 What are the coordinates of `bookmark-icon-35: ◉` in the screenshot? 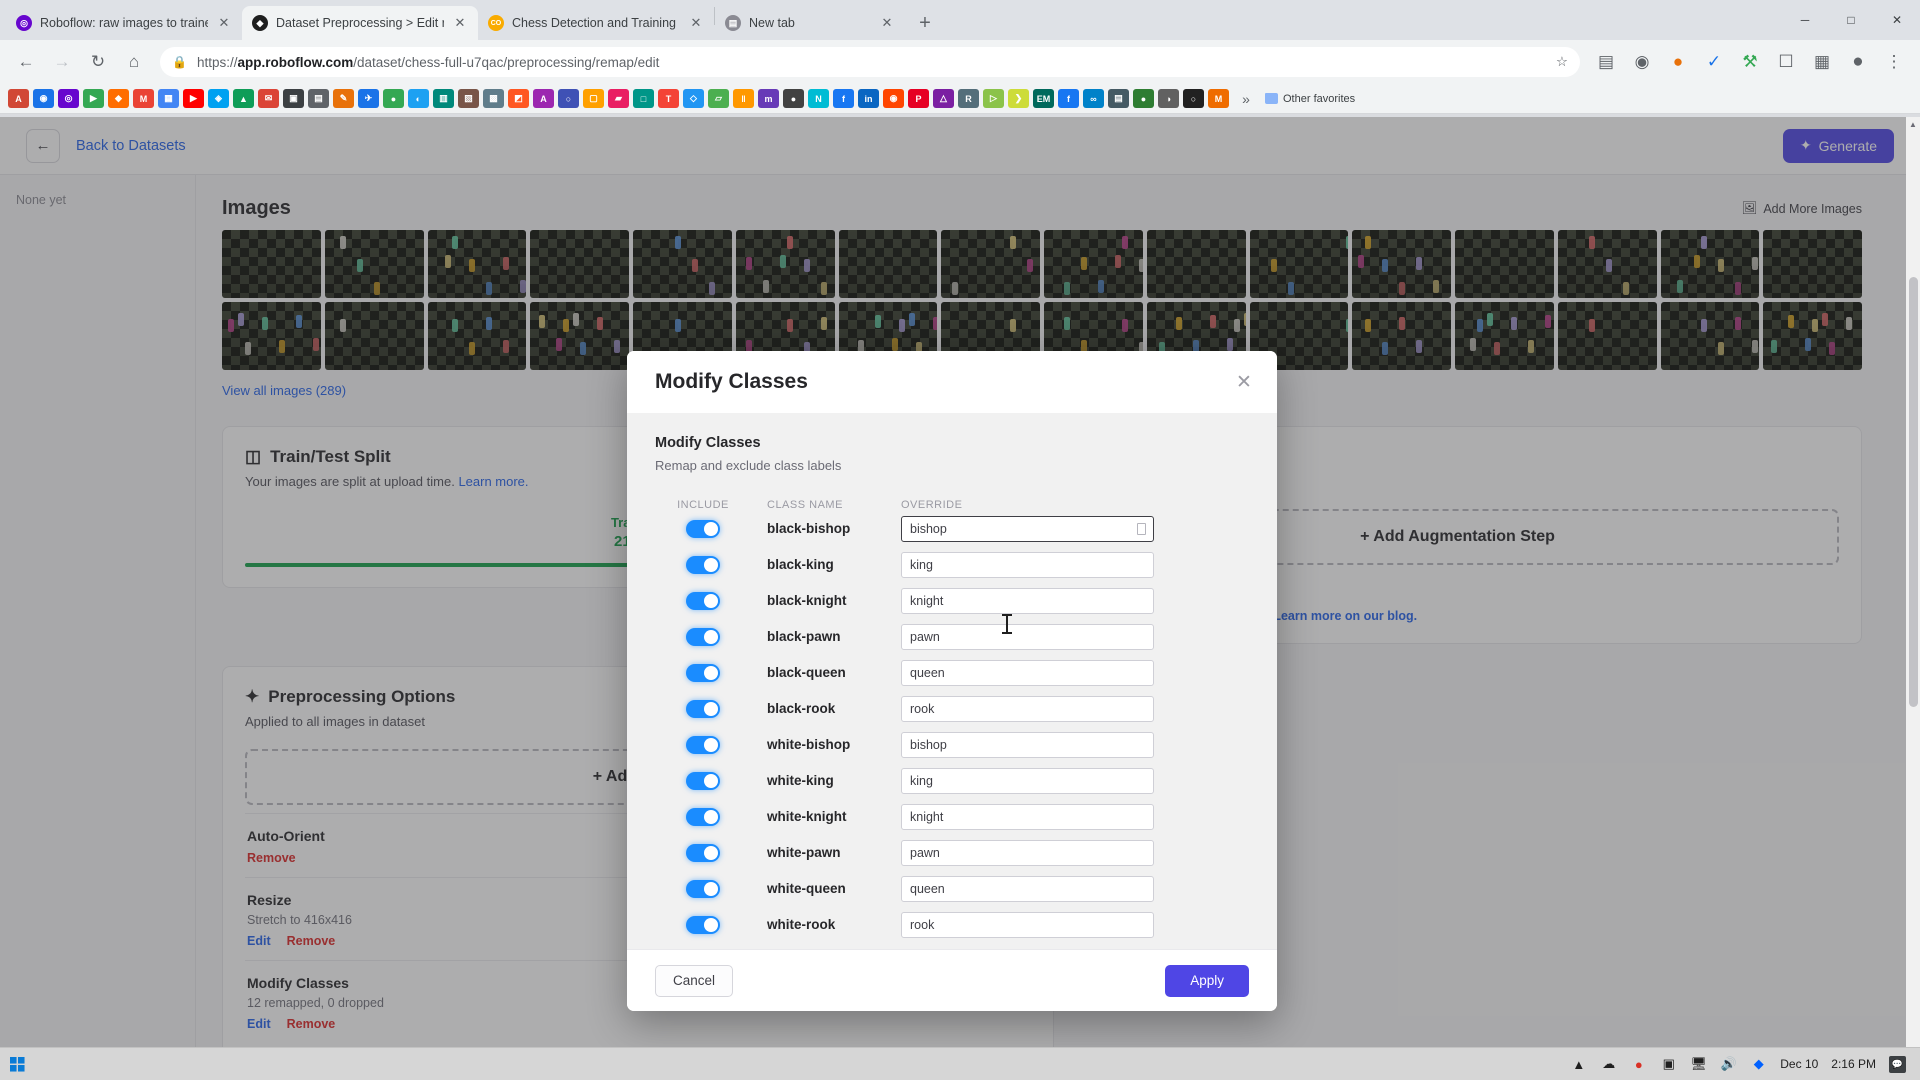 It's located at (893, 98).